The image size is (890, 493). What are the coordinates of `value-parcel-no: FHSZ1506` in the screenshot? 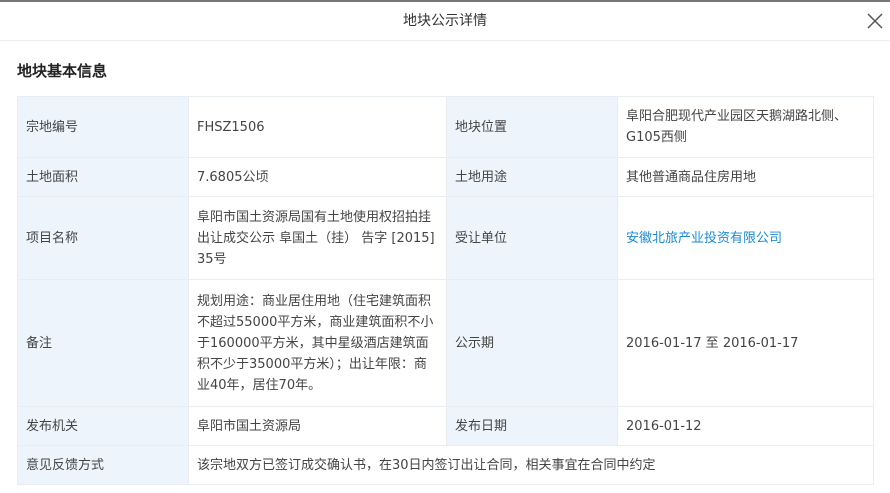 It's located at (317, 127).